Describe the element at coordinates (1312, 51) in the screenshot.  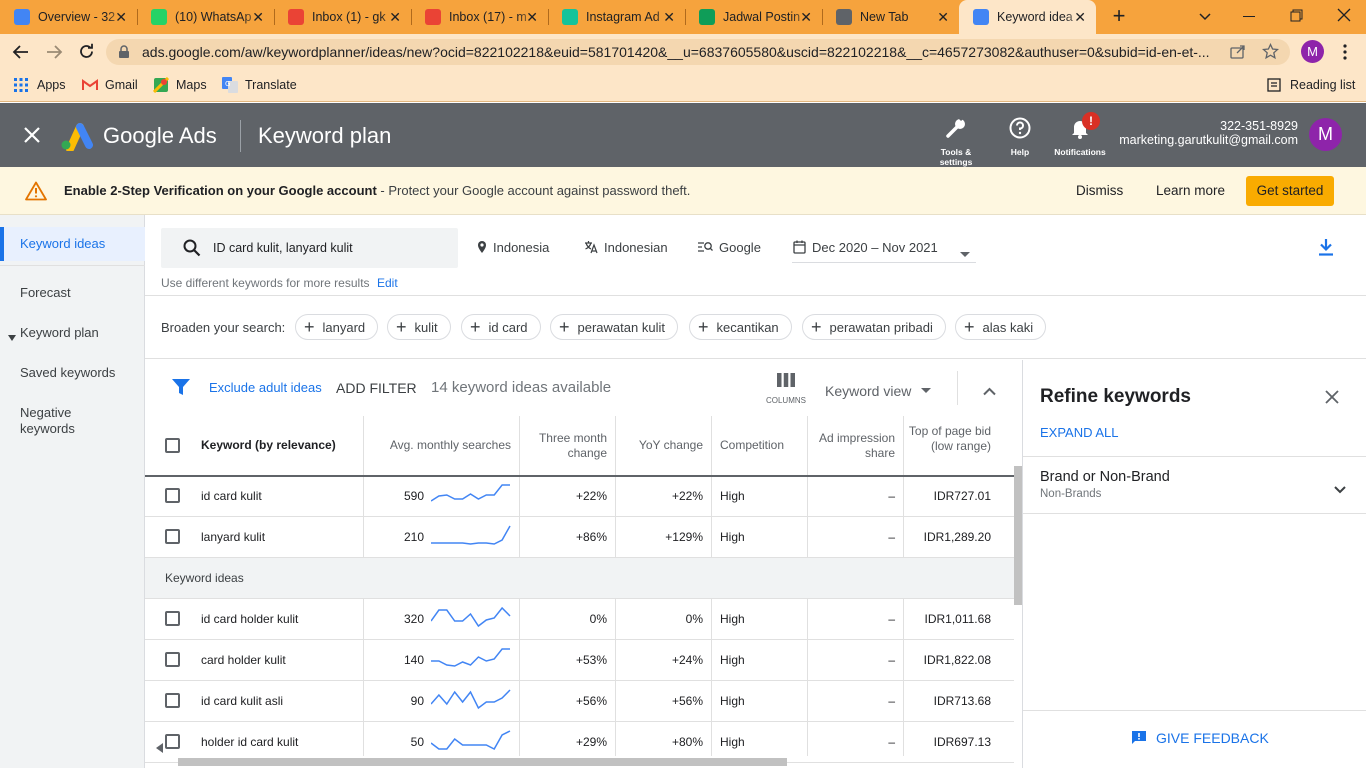
I see `profile-avatar: M` at that location.